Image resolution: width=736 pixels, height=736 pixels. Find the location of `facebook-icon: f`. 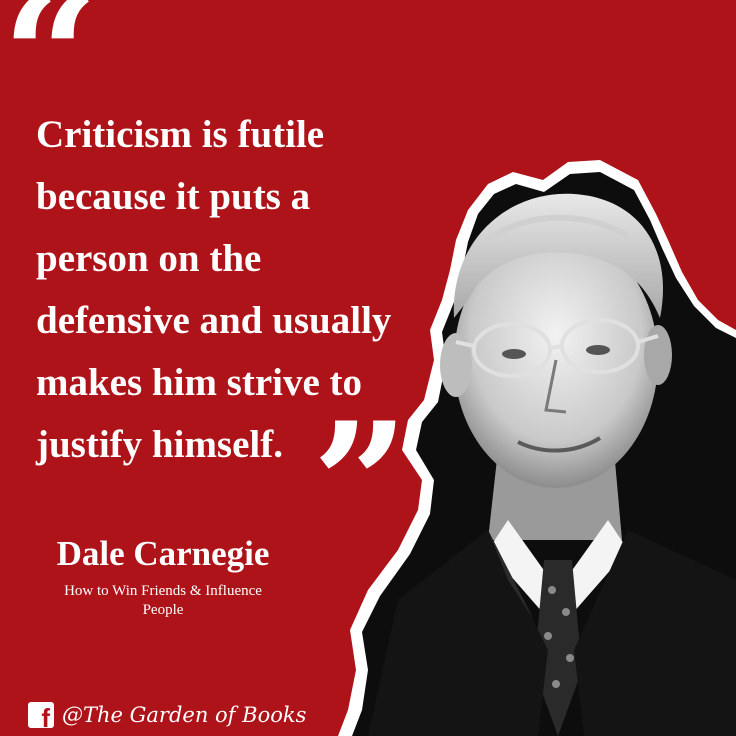

facebook-icon: f is located at coordinates (41, 716).